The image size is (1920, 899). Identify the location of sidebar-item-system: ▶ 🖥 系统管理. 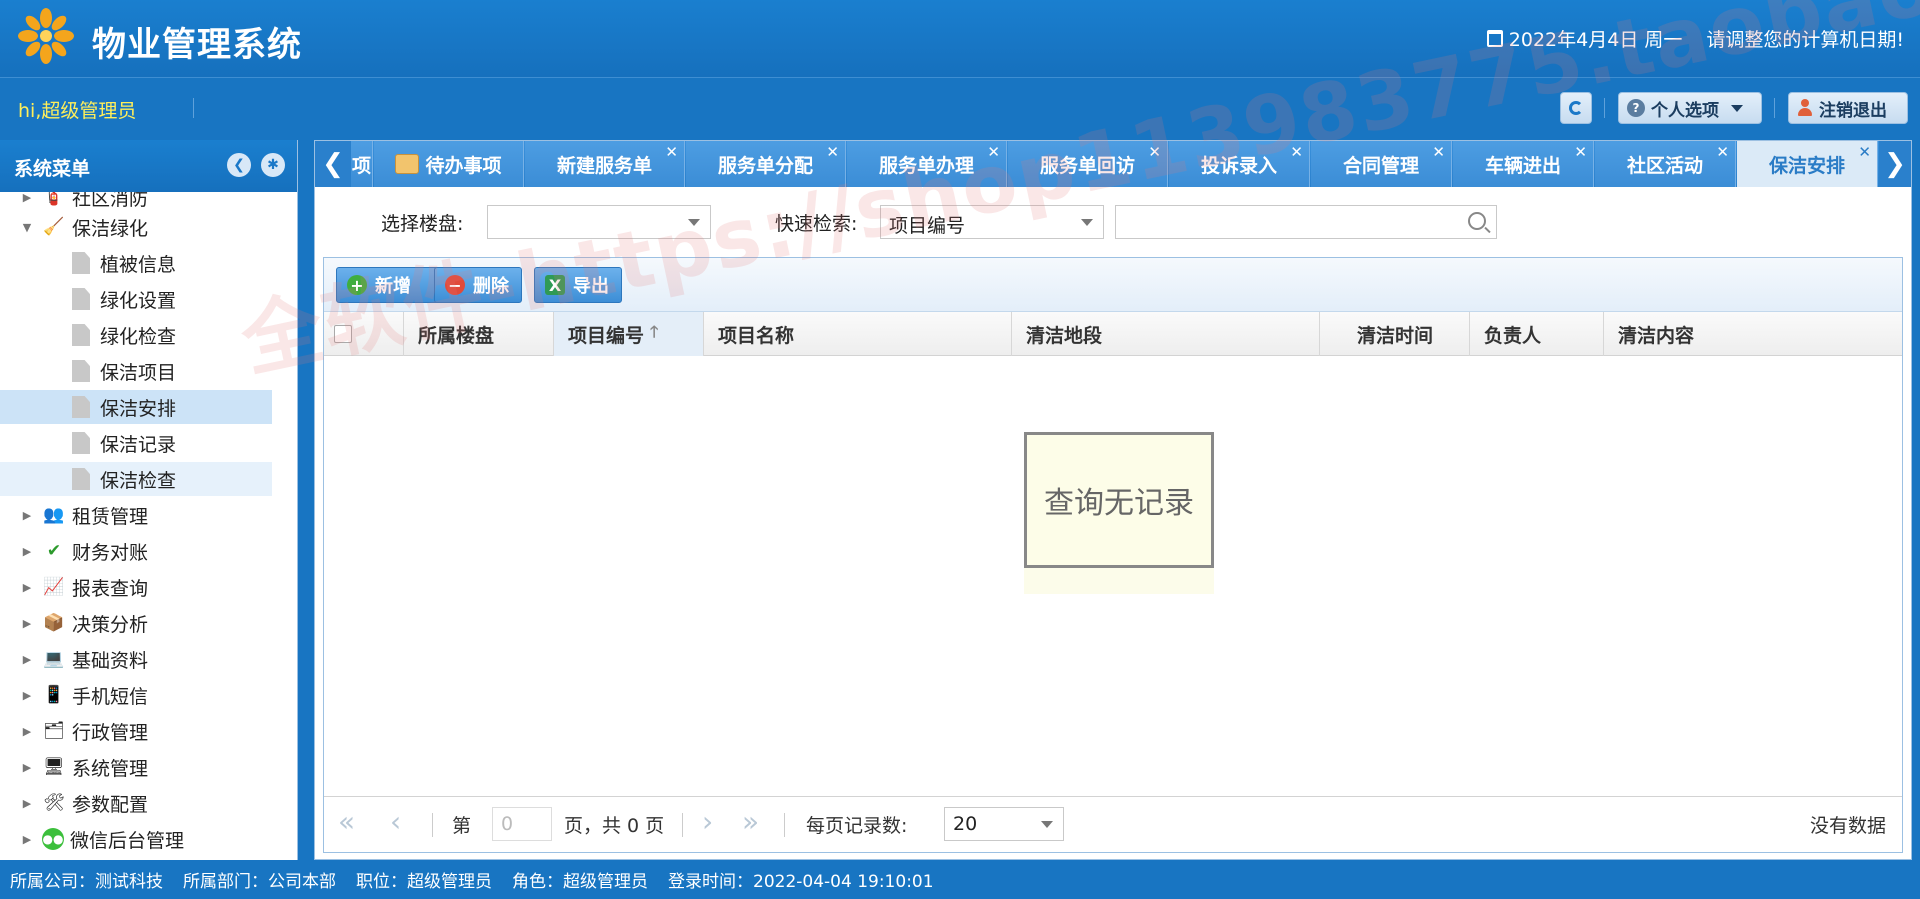
(136, 767).